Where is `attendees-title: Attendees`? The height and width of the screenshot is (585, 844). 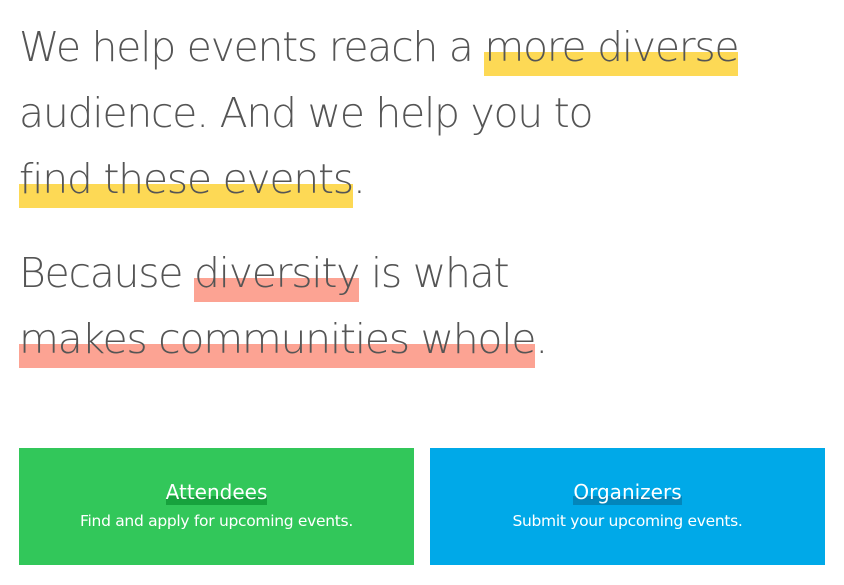 attendees-title: Attendees is located at coordinates (216, 492).